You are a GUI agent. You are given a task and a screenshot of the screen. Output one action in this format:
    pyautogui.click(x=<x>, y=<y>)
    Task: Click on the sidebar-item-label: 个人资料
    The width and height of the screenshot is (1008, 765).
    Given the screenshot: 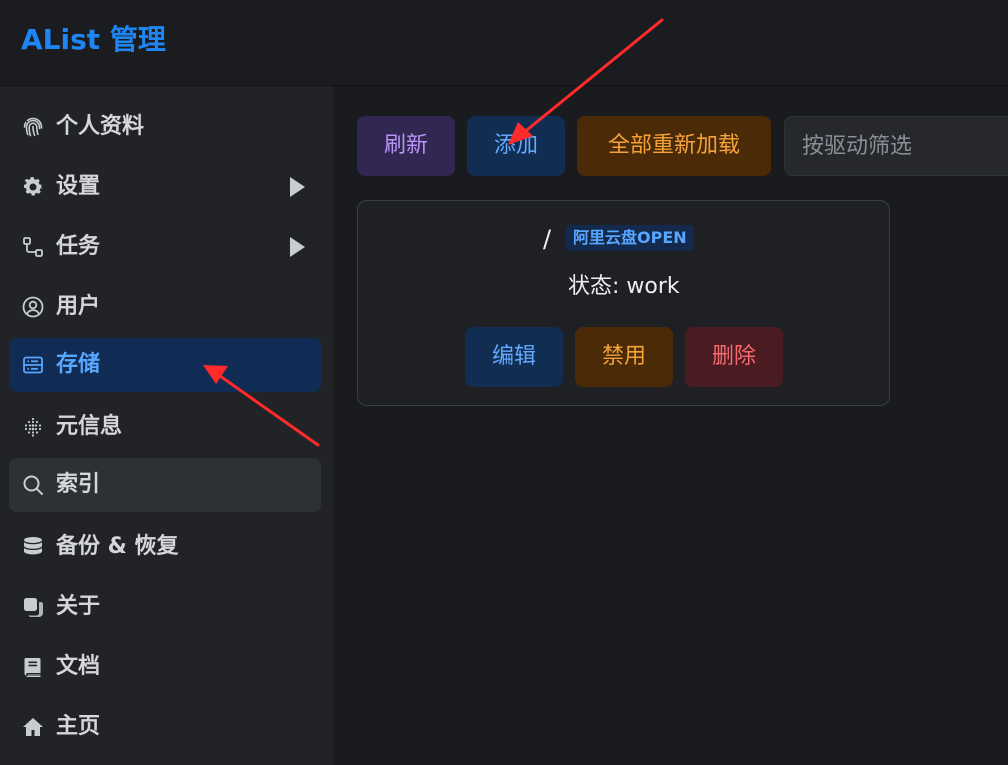 What is the action you would take?
    pyautogui.click(x=100, y=126)
    